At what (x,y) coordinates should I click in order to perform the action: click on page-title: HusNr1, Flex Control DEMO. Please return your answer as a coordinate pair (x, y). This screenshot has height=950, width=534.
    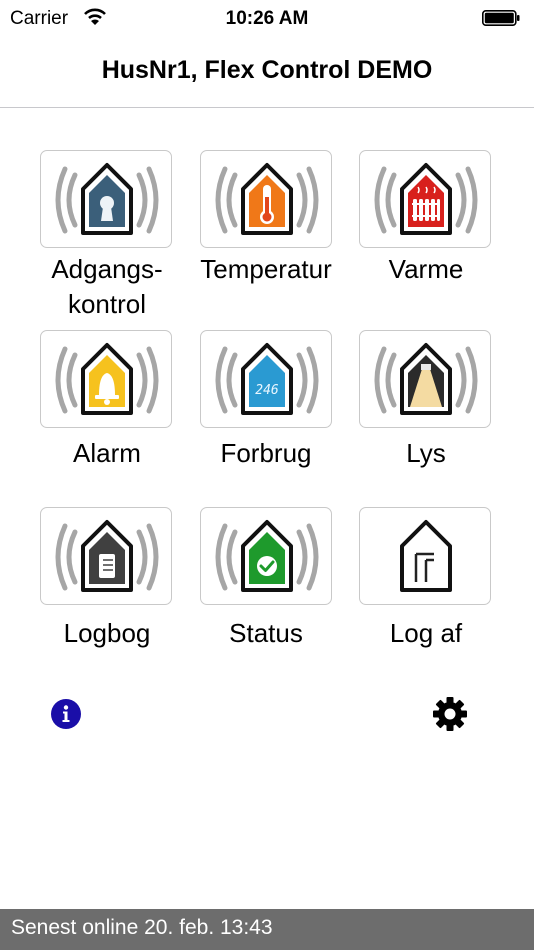
    Looking at the image, I should click on (267, 70).